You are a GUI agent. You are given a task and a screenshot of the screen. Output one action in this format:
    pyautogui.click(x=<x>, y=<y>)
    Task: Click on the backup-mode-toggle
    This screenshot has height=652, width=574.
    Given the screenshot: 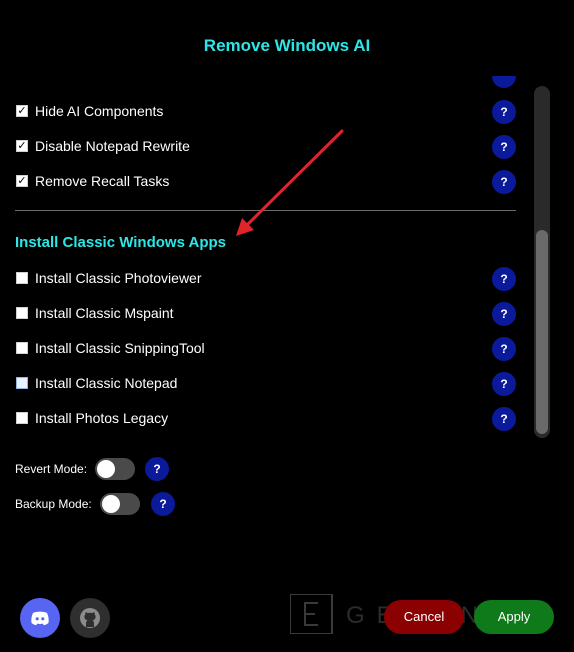 What is the action you would take?
    pyautogui.click(x=120, y=504)
    